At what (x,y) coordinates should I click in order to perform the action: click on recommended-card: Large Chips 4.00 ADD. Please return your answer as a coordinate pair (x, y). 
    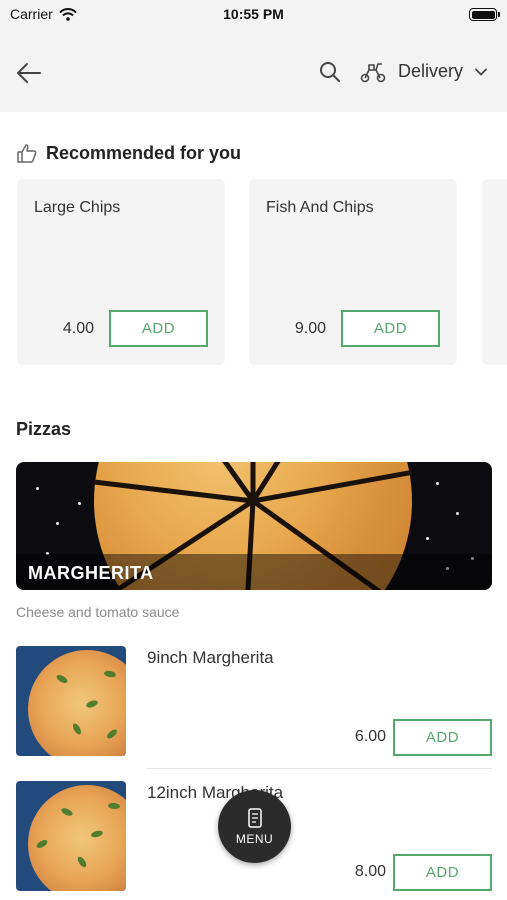
    Looking at the image, I should click on (121, 272).